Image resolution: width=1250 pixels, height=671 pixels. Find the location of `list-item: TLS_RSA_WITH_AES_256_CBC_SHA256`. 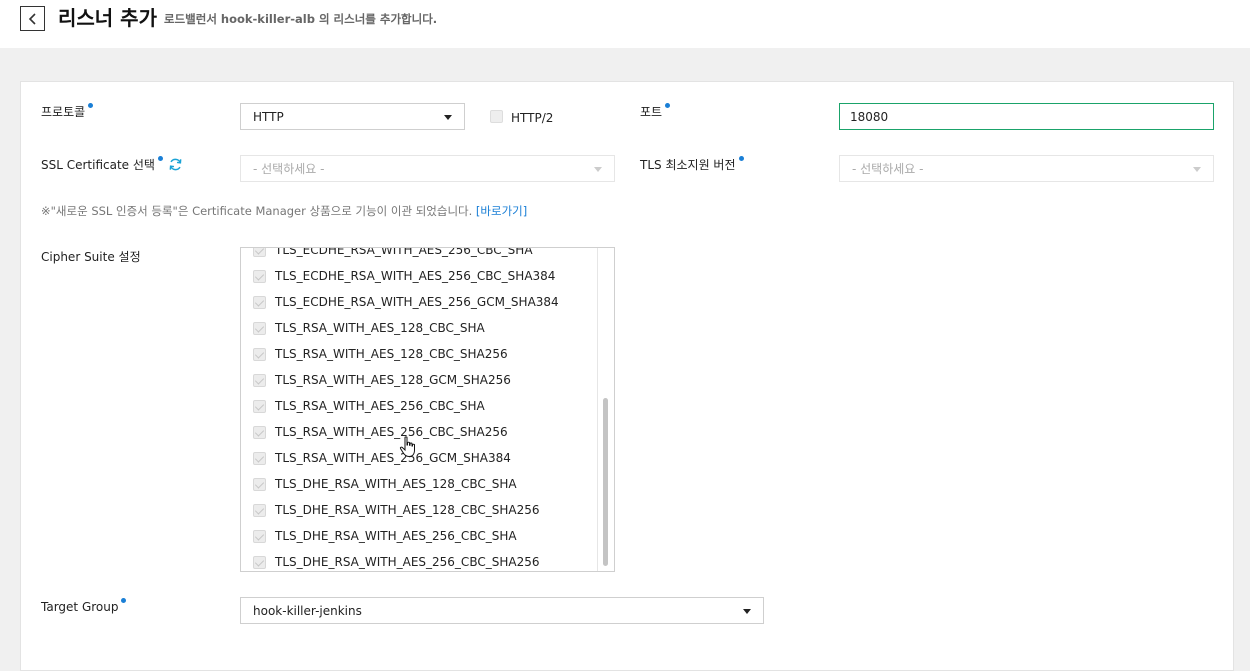

list-item: TLS_RSA_WITH_AES_256_CBC_SHA256 is located at coordinates (380, 432).